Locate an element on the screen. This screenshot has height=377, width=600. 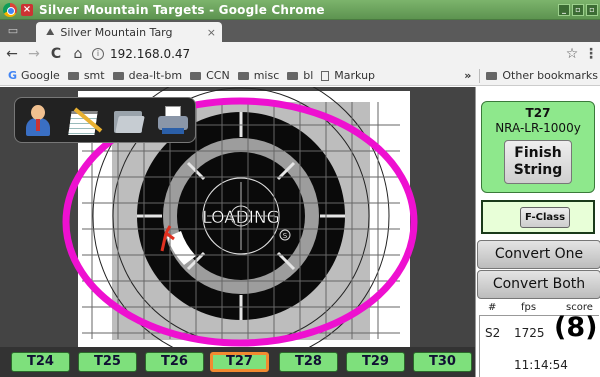
info-icon: i is located at coordinates (98, 54).